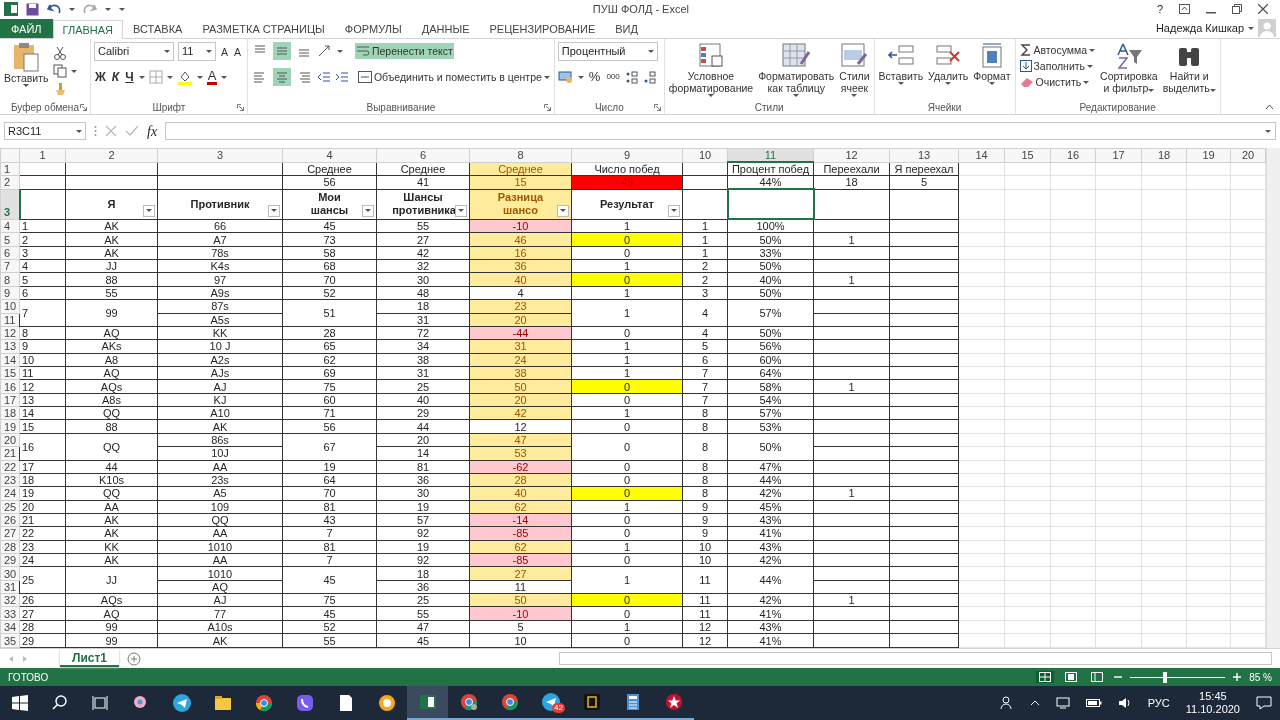  What do you see at coordinates (59, 53) in the screenshot?
I see `scissors-icon` at bounding box center [59, 53].